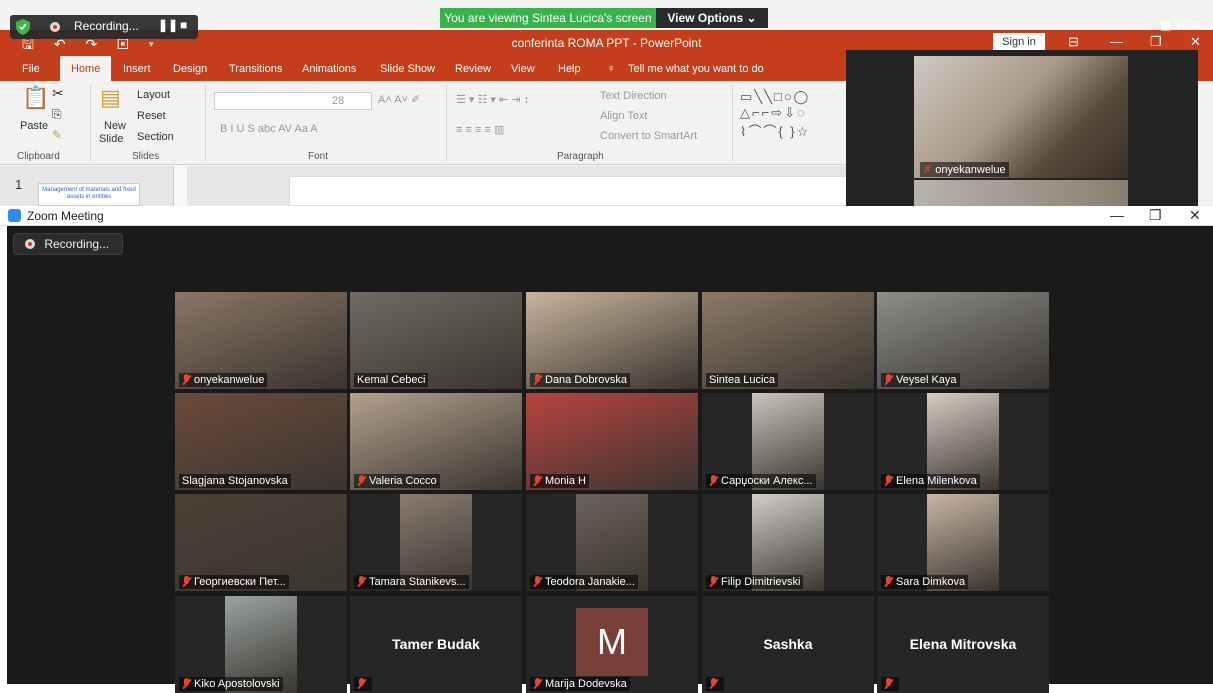 Image resolution: width=1213 pixels, height=693 pixels. What do you see at coordinates (407, 69) in the screenshot?
I see `tab-slide-show: Slide Show` at bounding box center [407, 69].